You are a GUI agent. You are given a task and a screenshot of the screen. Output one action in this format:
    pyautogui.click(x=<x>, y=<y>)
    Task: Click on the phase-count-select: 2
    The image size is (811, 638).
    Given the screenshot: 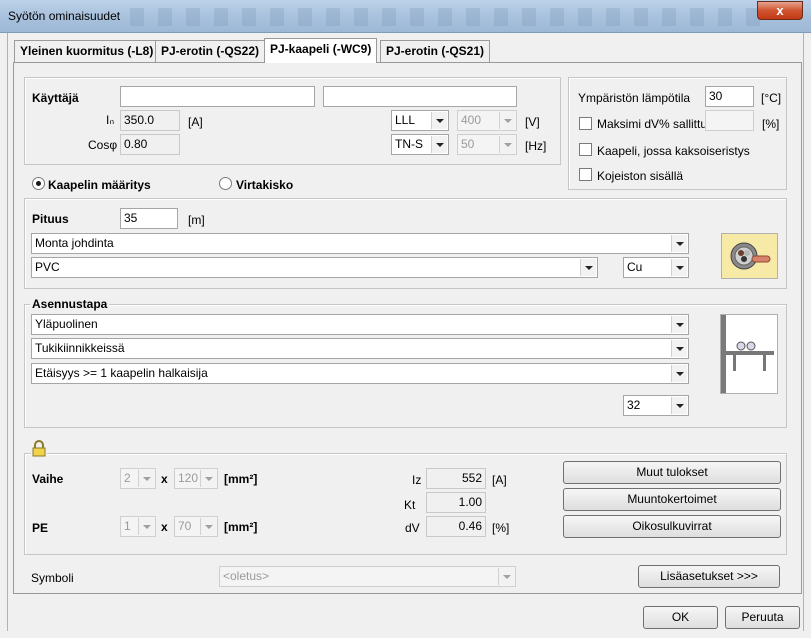 What is the action you would take?
    pyautogui.click(x=138, y=478)
    